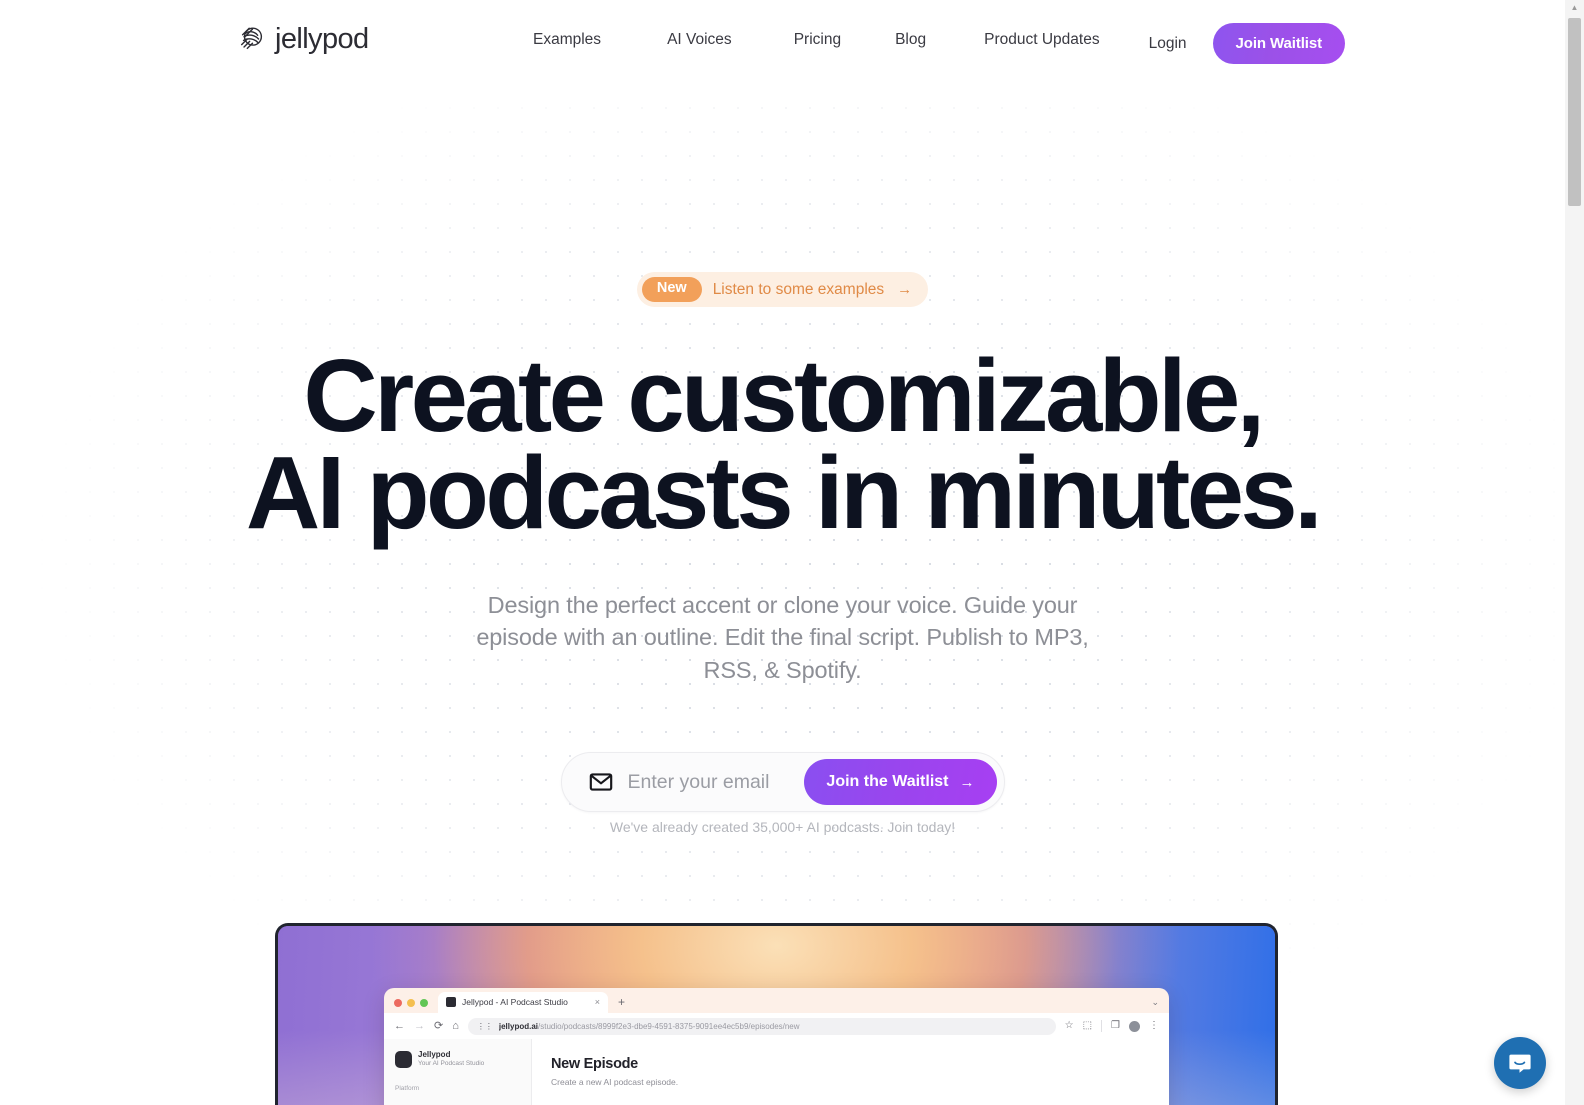 This screenshot has width=1584, height=1105. What do you see at coordinates (910, 40) in the screenshot?
I see `nav-link-blog: Blog` at bounding box center [910, 40].